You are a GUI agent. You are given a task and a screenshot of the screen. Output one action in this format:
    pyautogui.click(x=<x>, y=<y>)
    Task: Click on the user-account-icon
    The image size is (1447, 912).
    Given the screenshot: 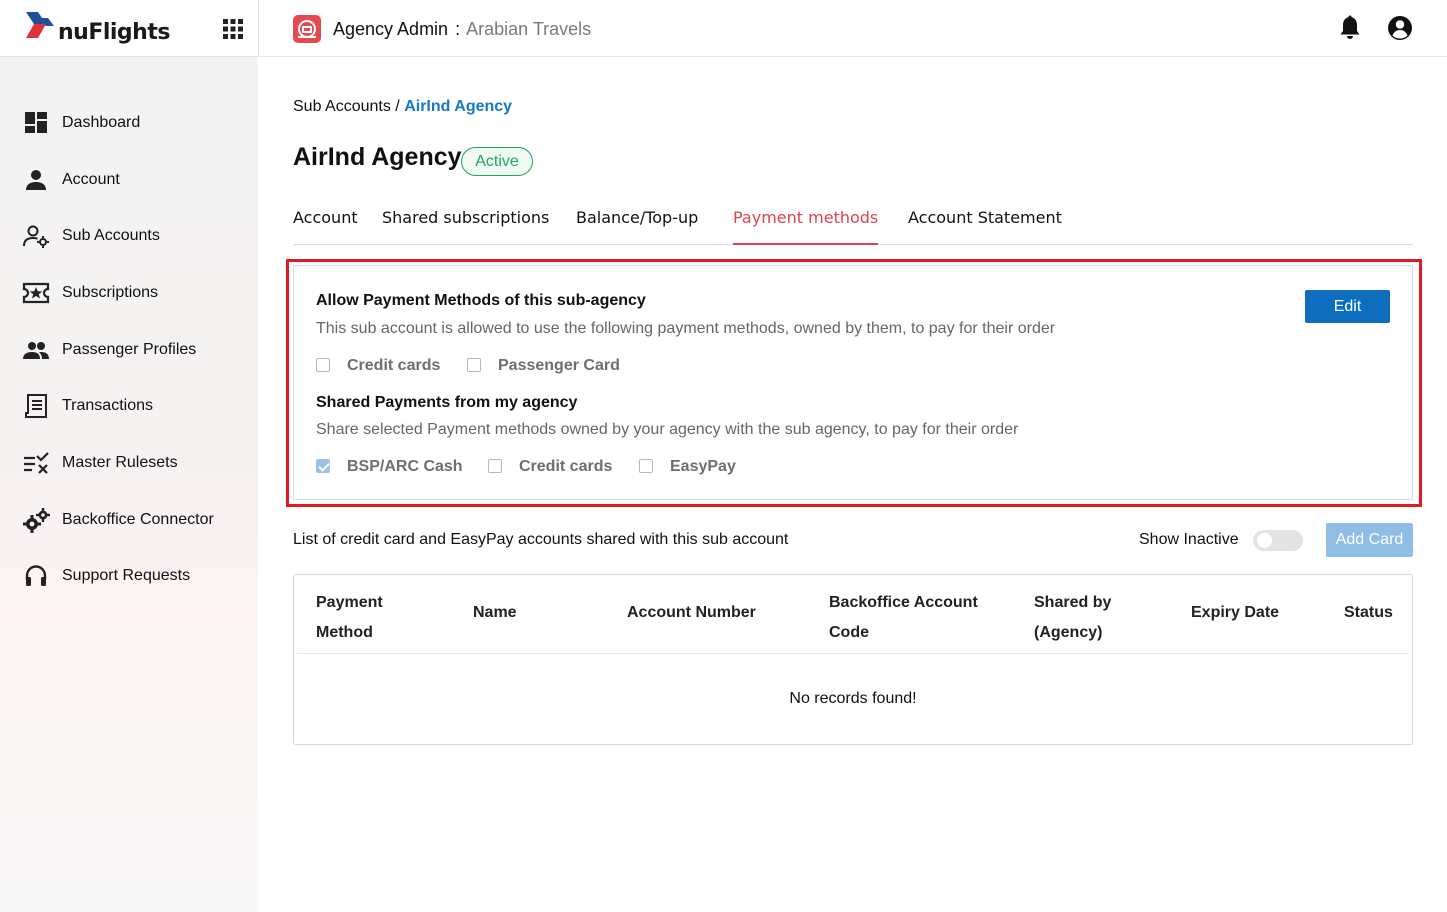 What is the action you would take?
    pyautogui.click(x=1400, y=28)
    